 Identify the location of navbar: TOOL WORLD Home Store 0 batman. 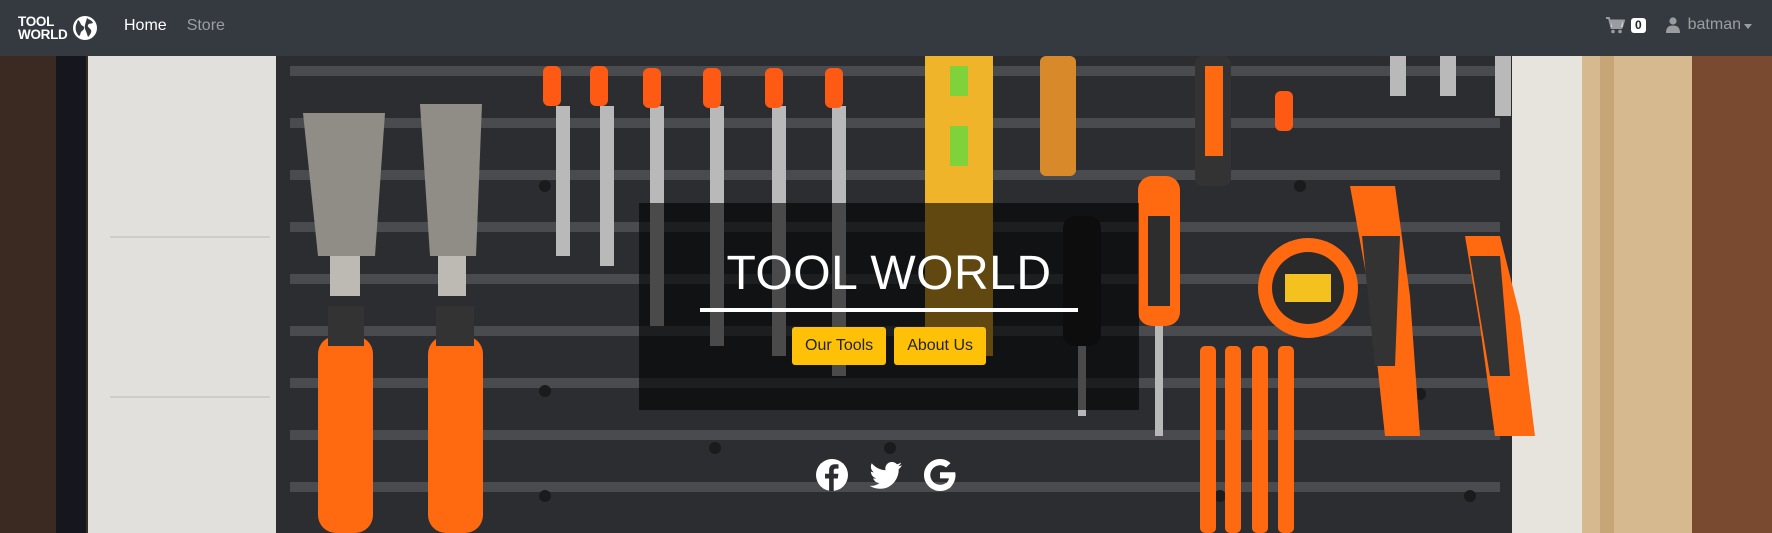
(886, 28).